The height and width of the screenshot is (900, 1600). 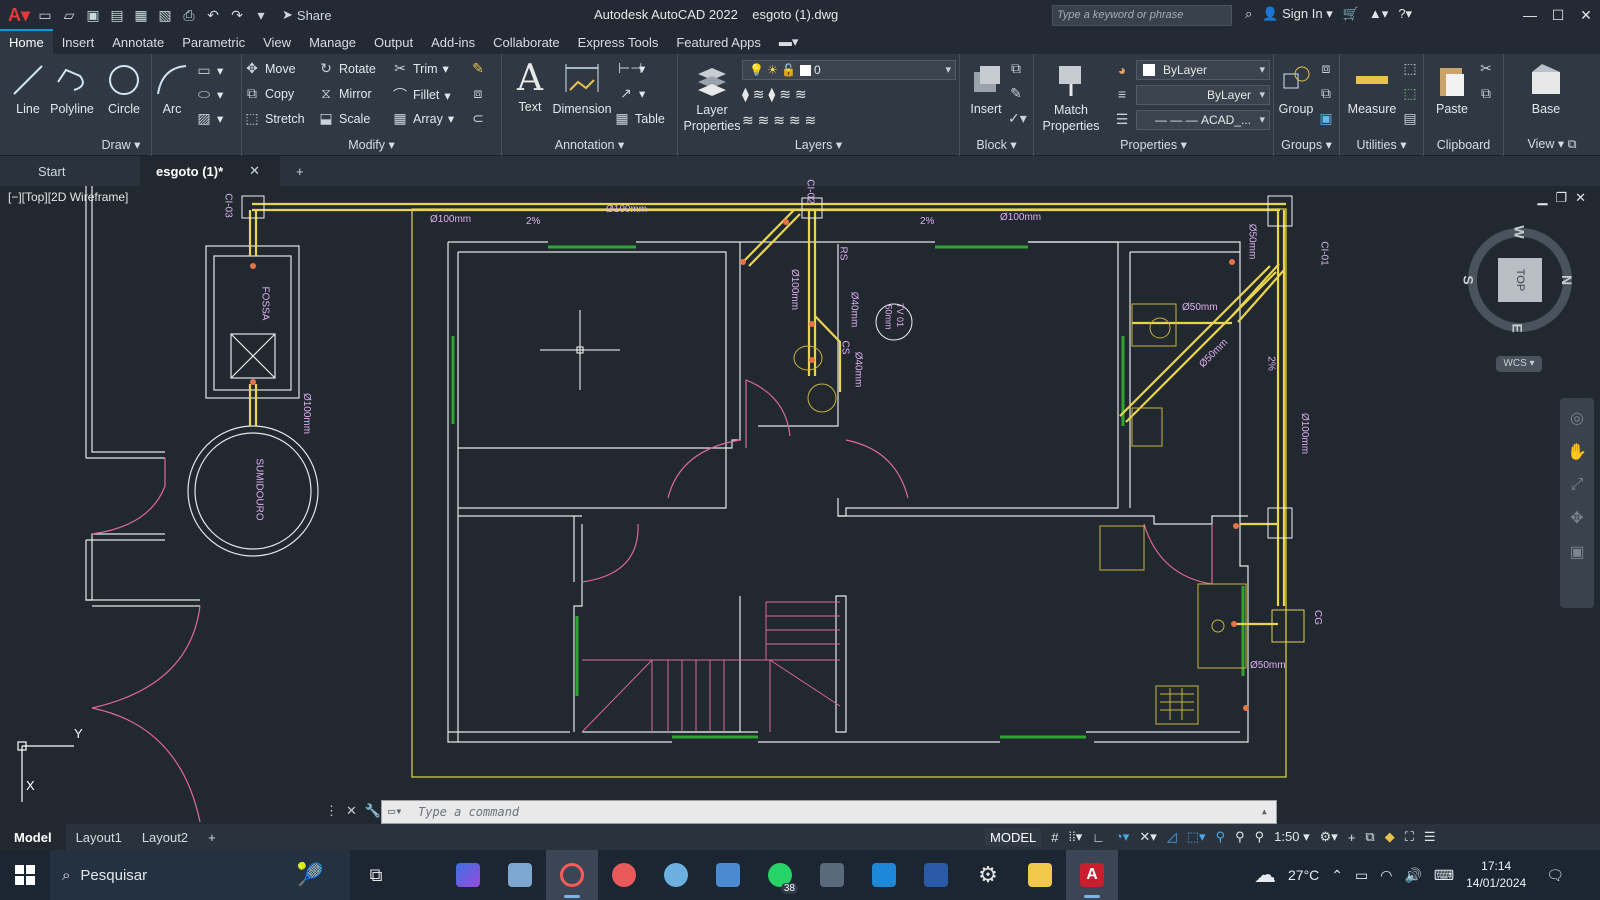 What do you see at coordinates (1381, 144) in the screenshot?
I see `utilities-panel-title: Utilities ▾` at bounding box center [1381, 144].